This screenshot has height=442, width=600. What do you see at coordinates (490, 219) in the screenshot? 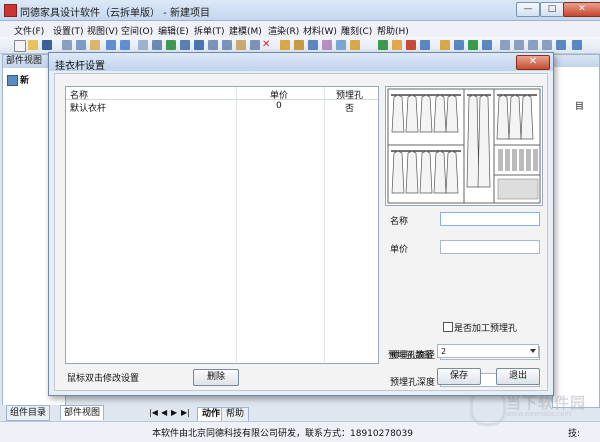
I see `name-input` at bounding box center [490, 219].